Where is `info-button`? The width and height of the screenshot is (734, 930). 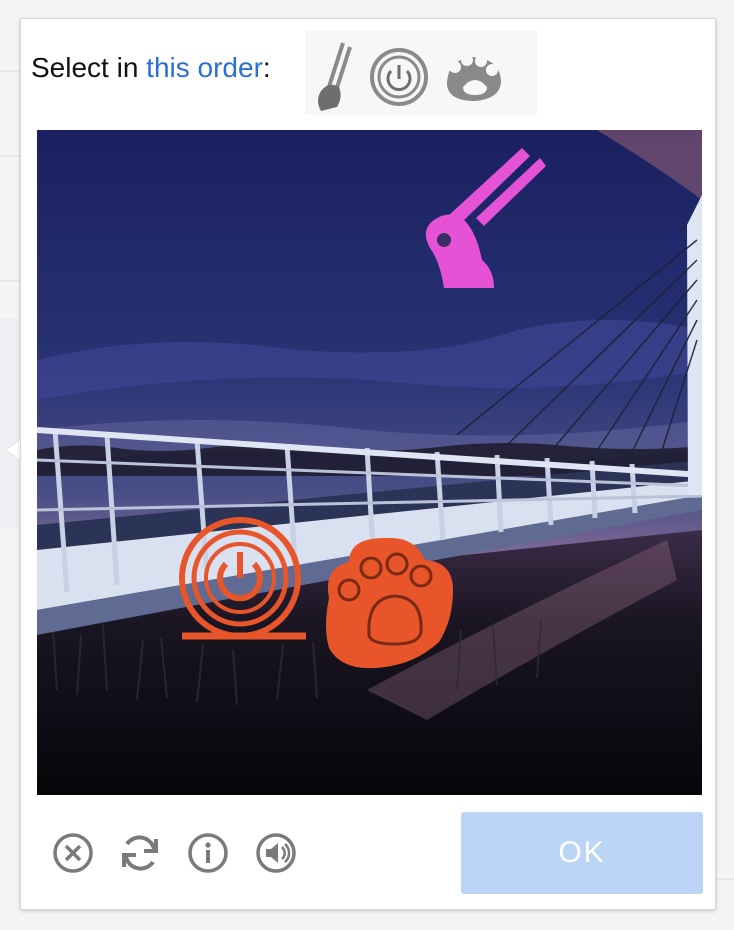 info-button is located at coordinates (208, 853).